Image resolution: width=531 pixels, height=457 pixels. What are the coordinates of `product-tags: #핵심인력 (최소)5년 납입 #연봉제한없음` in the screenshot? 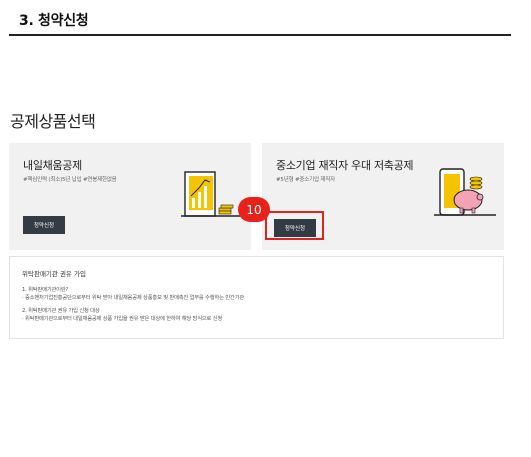 It's located at (70, 180).